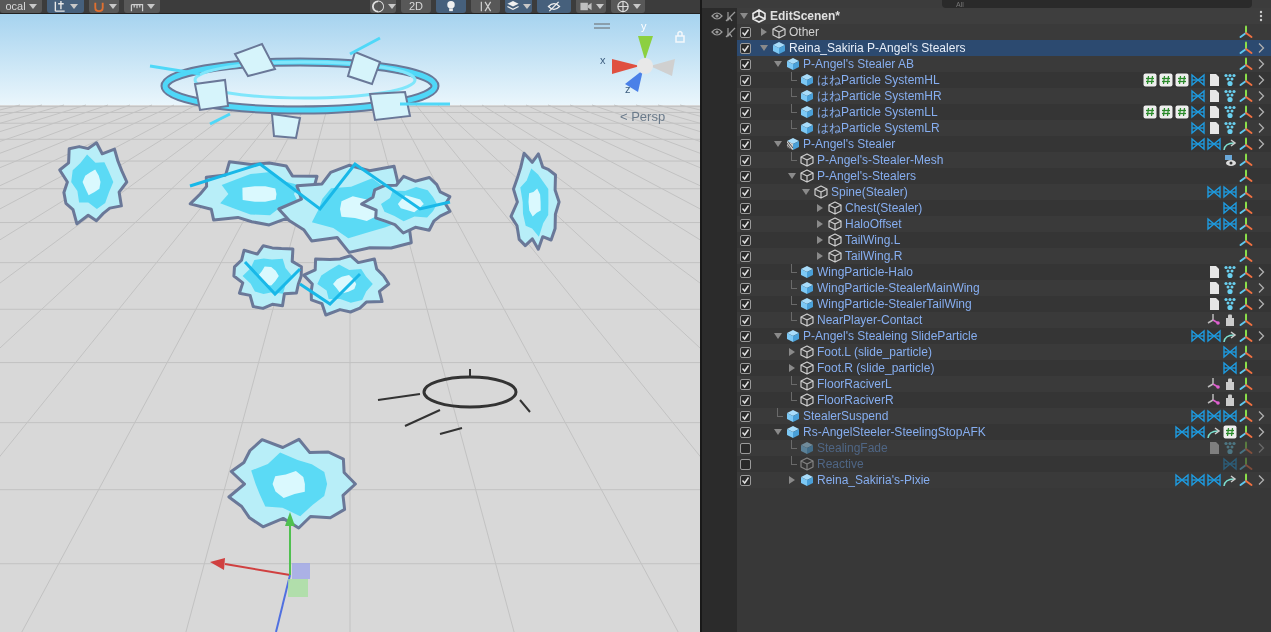 The image size is (1271, 632). What do you see at coordinates (1004, 160) in the screenshot?
I see `hierarchy-row: P-Angel's-Stealer-Mesh` at bounding box center [1004, 160].